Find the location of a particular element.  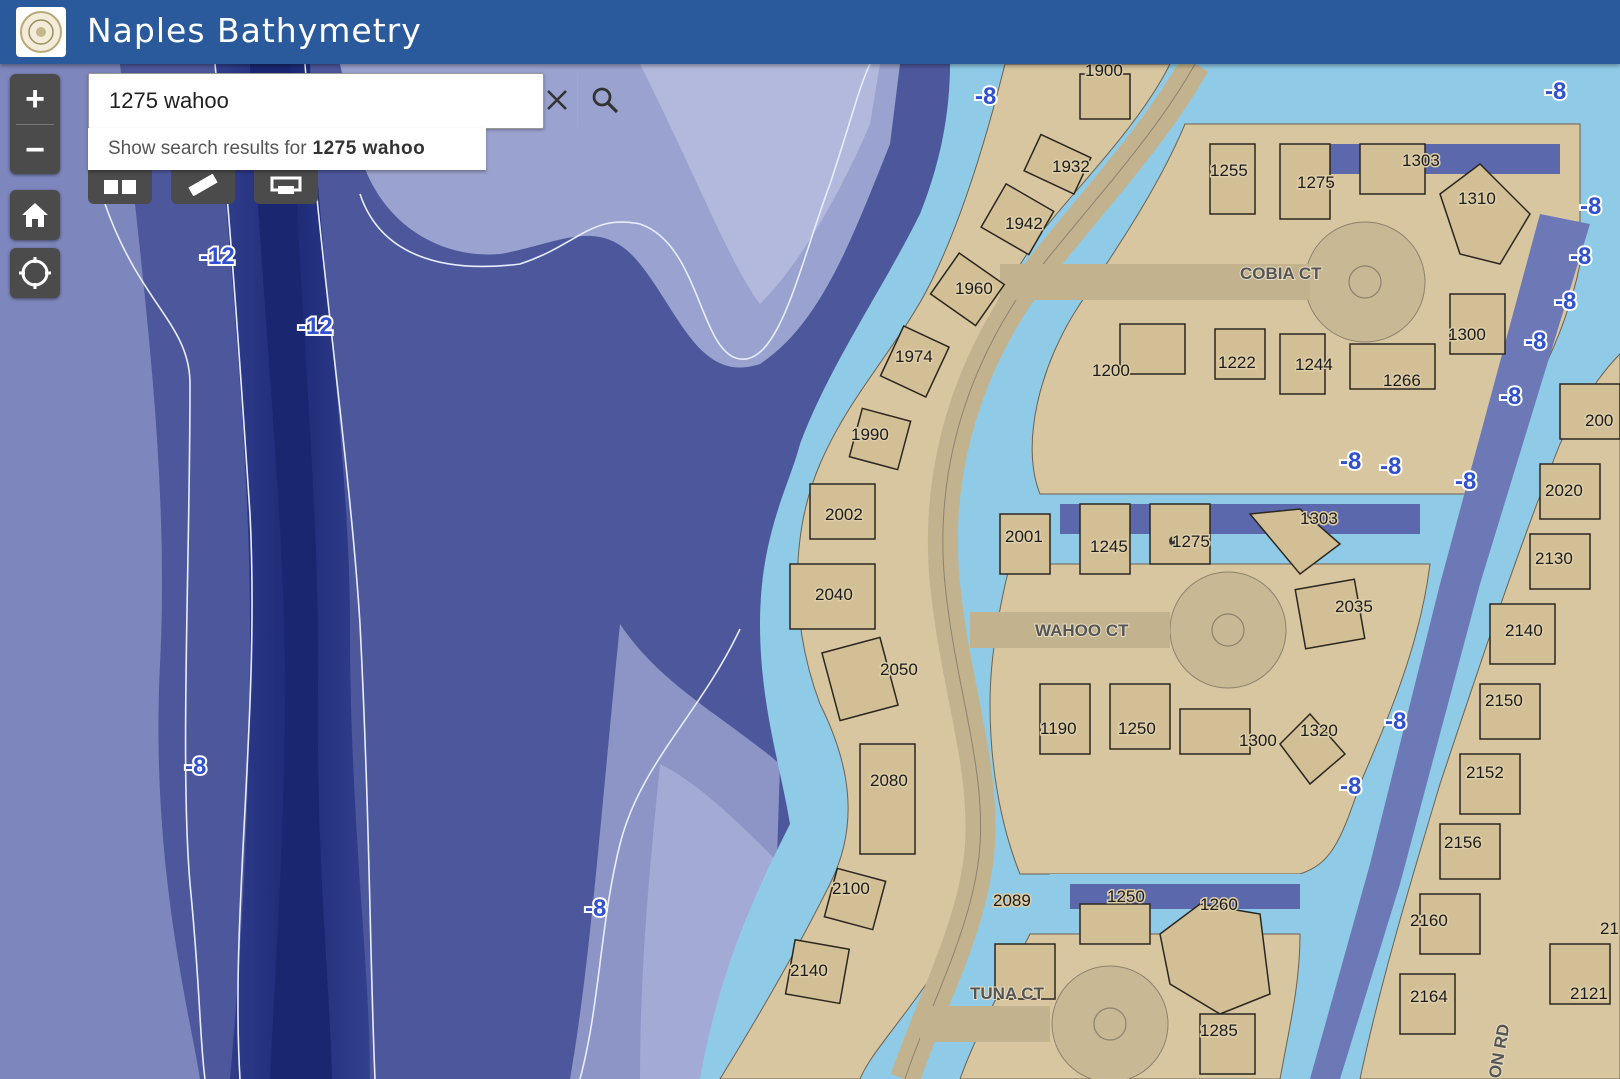

search-button is located at coordinates (604, 100).